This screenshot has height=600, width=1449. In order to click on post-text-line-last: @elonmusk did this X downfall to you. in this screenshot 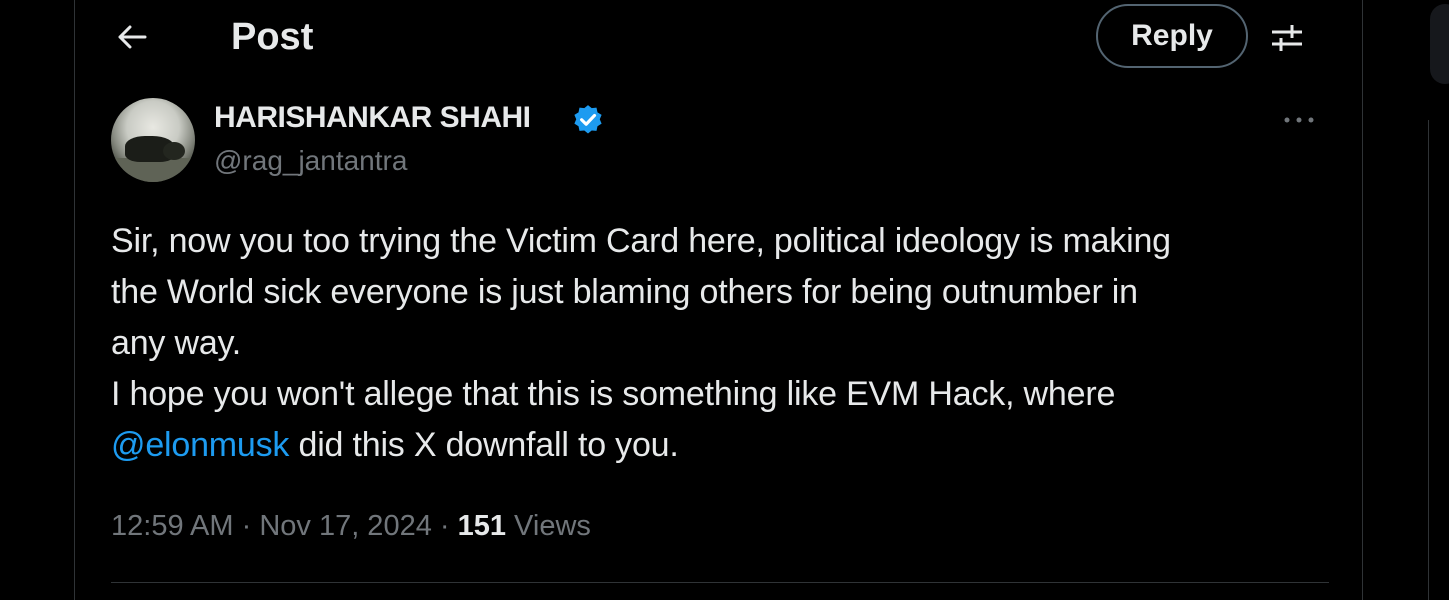, I will do `click(726, 445)`.